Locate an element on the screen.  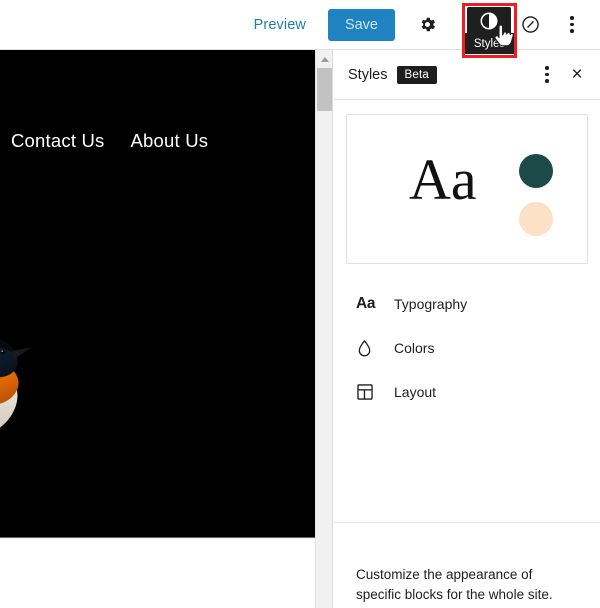
menu-item-label: Layout is located at coordinates (415, 392).